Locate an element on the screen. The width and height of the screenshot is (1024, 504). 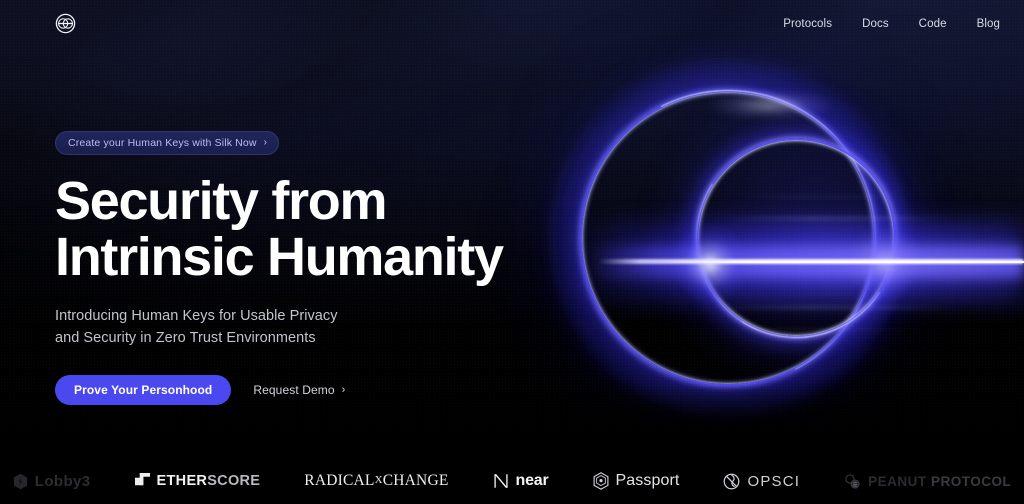
request-demo-button: Request Demo › is located at coordinates (299, 390).